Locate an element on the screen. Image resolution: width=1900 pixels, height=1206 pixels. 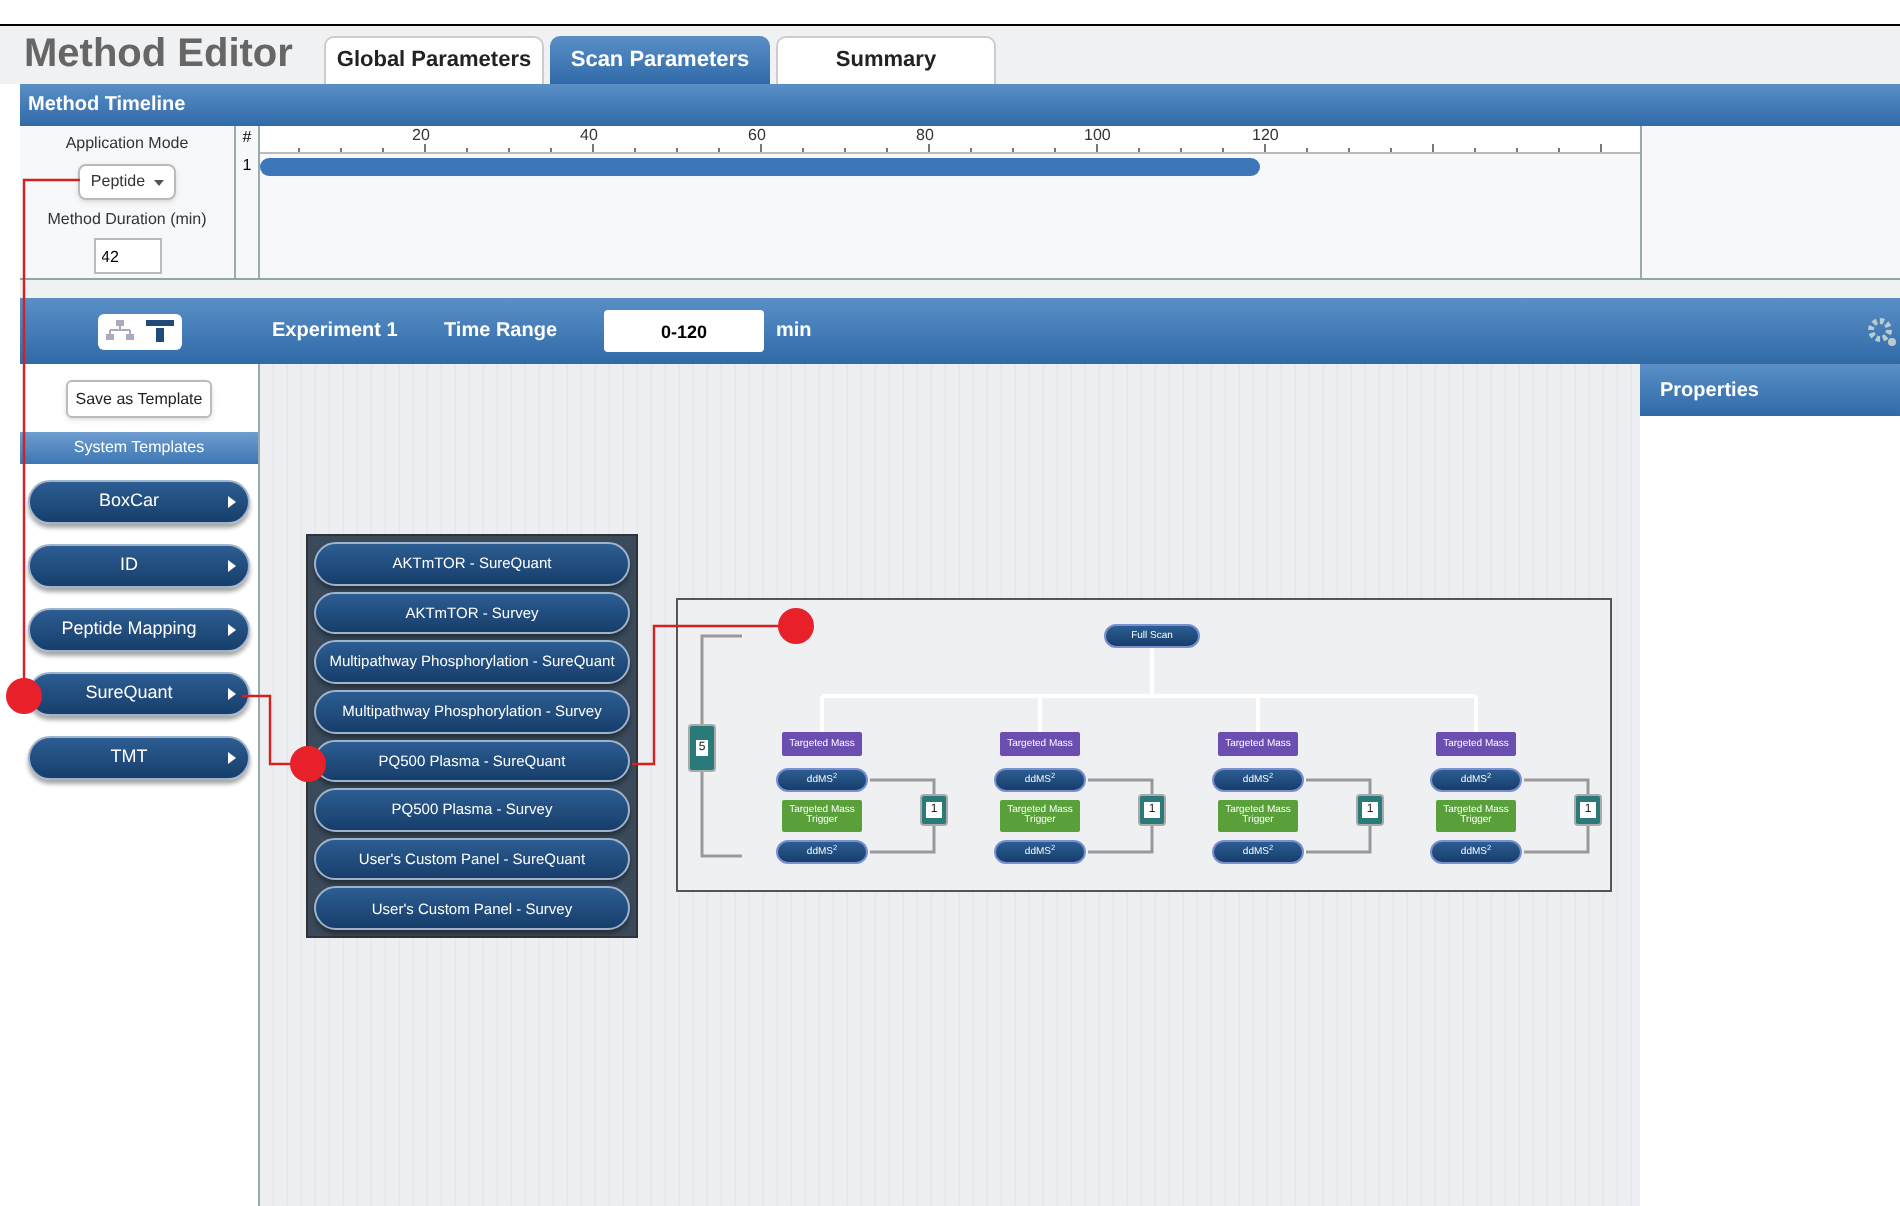
unit-label: min is located at coordinates (794, 332).